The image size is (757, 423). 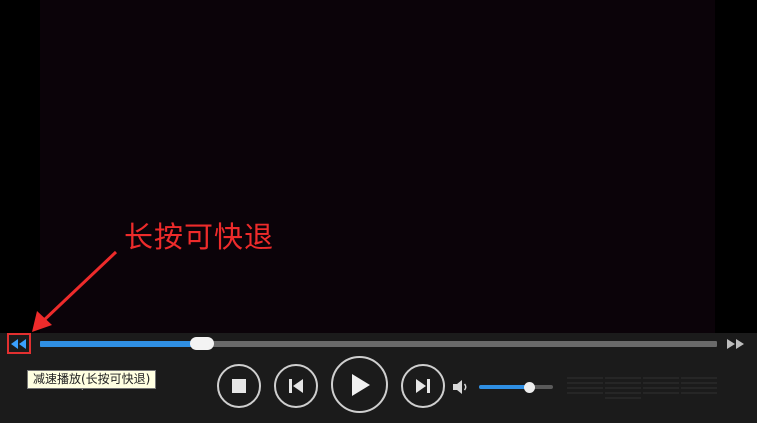 I want to click on fast-forward-button, so click(x=736, y=344).